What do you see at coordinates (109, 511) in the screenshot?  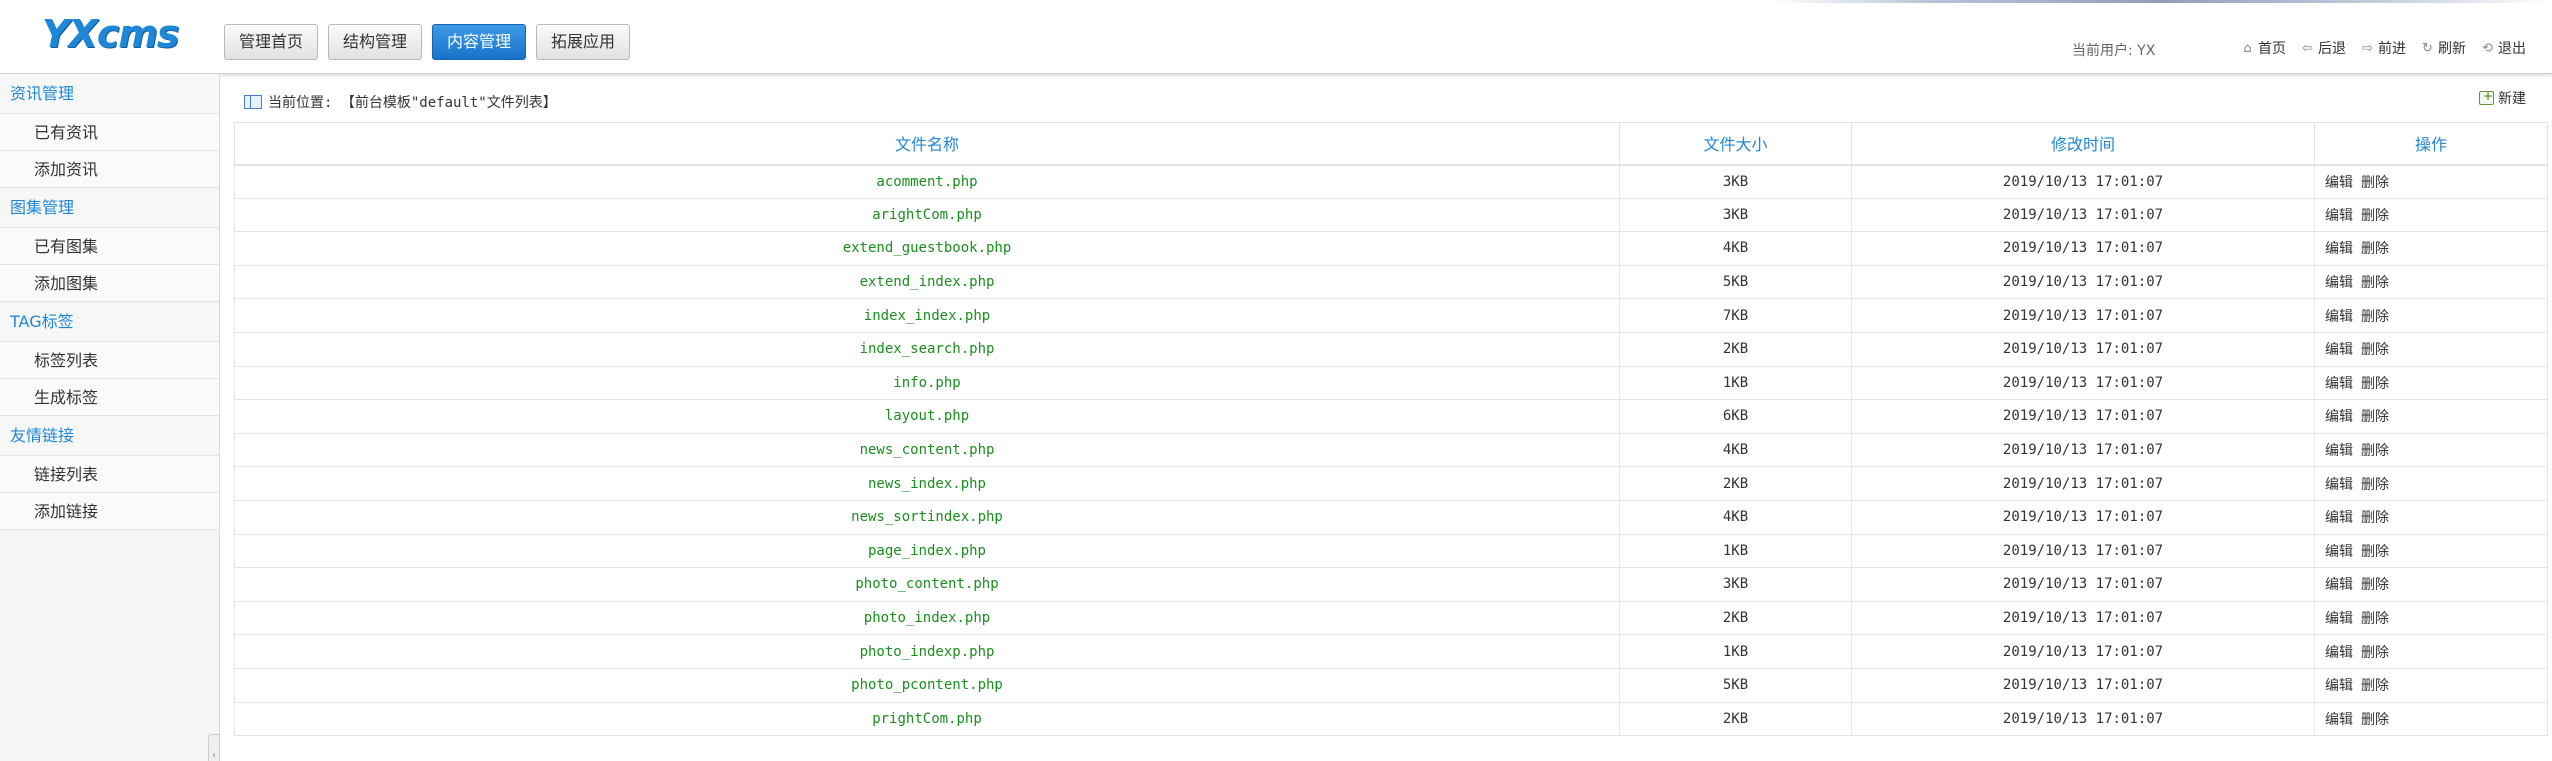 I see `sidebar-item: 添加链接` at bounding box center [109, 511].